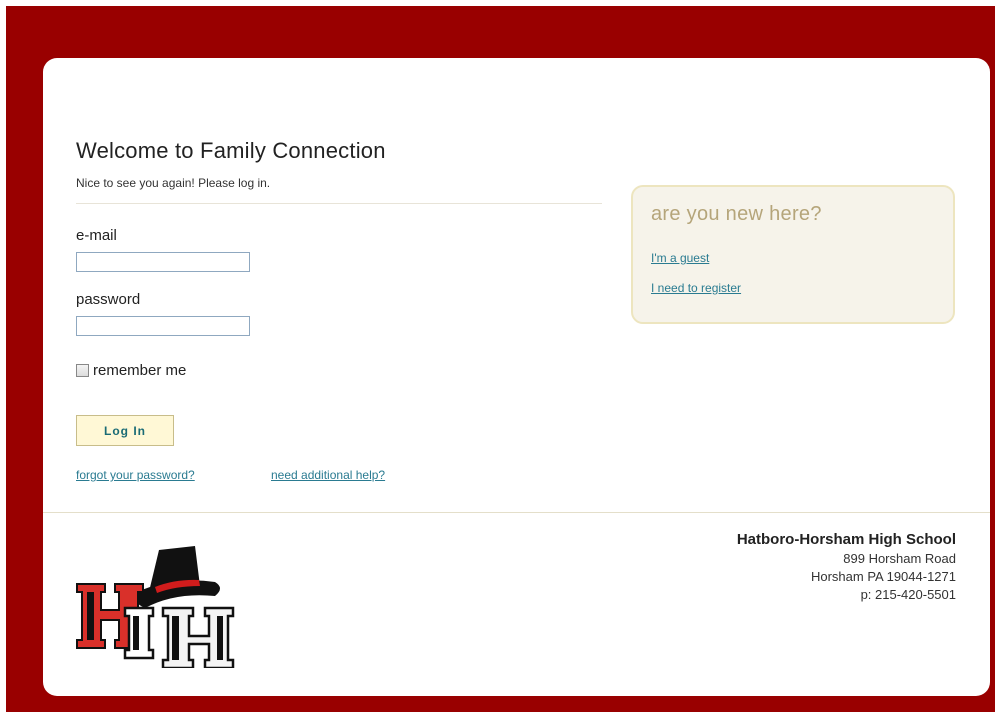 This screenshot has height=717, width=1001. Describe the element at coordinates (339, 203) in the screenshot. I see `divider` at that location.